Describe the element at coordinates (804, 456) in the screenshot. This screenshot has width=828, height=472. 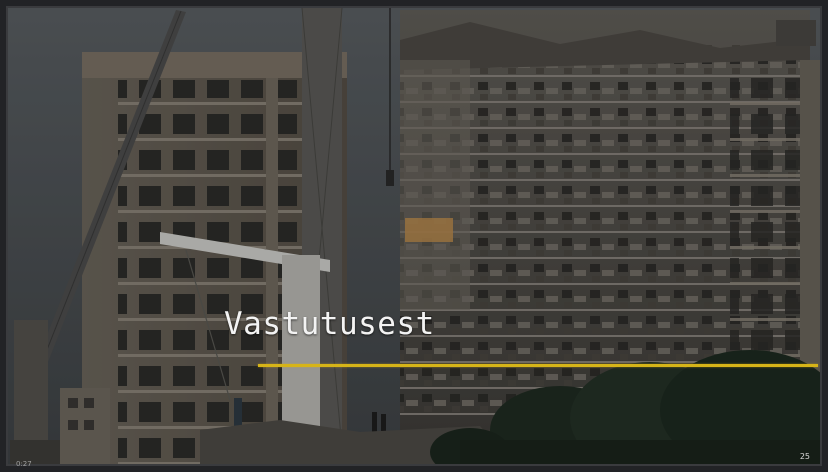
I see `slide-number: 25` at that location.